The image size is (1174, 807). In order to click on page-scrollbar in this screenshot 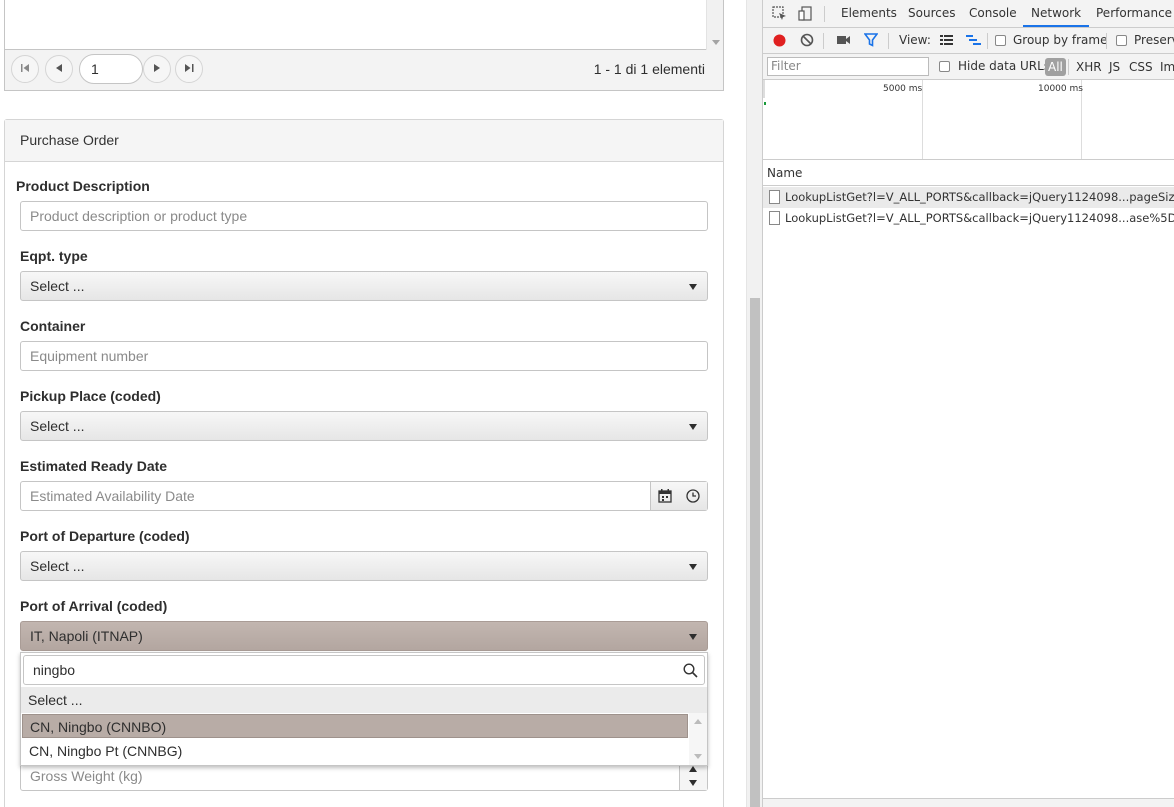, I will do `click(754, 403)`.